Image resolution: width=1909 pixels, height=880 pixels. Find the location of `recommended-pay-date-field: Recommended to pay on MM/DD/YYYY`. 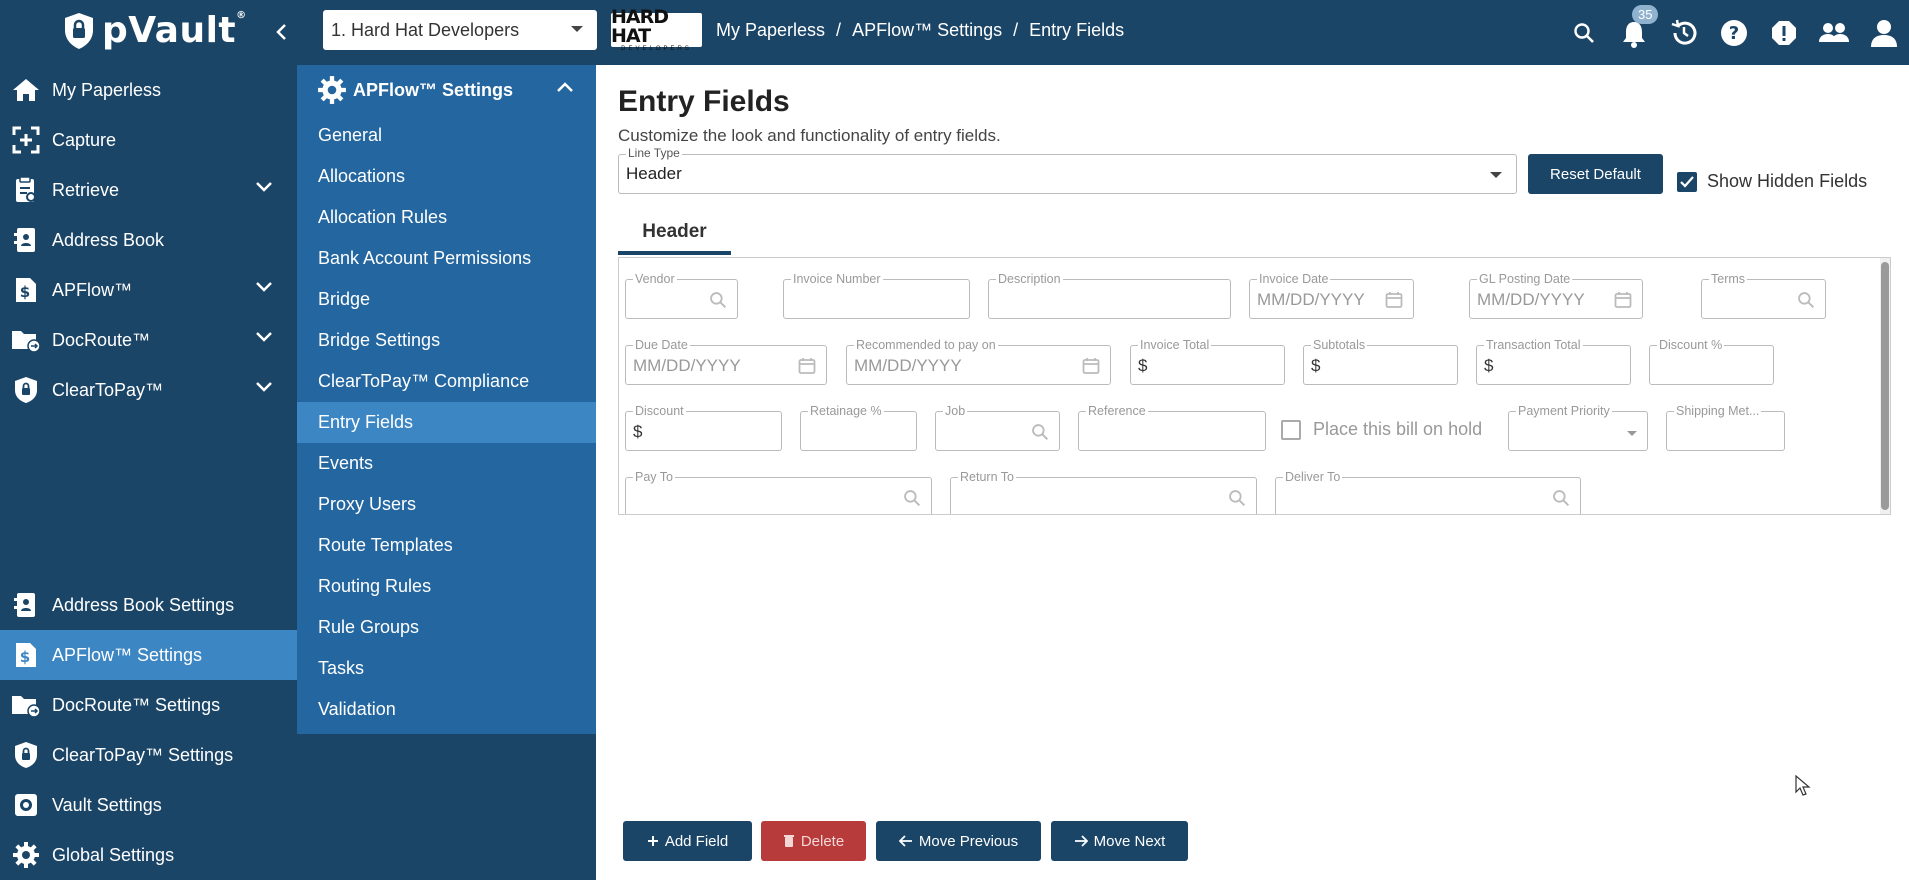

recommended-pay-date-field: Recommended to pay on MM/DD/YYYY is located at coordinates (978, 361).